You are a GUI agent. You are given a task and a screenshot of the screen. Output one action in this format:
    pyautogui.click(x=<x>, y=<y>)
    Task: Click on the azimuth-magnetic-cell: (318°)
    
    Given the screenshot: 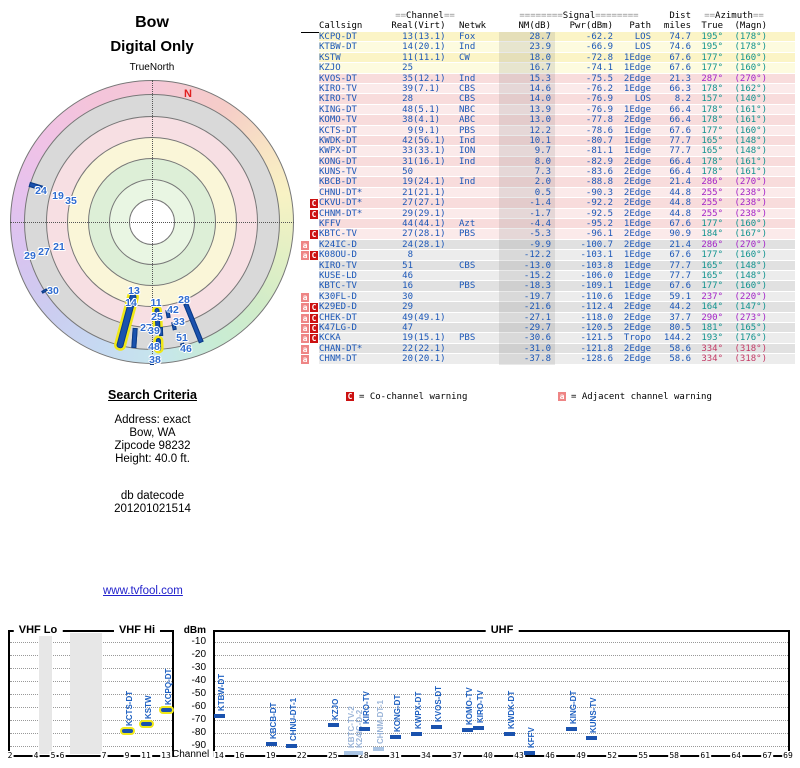 What is the action you would take?
    pyautogui.click(x=750, y=359)
    